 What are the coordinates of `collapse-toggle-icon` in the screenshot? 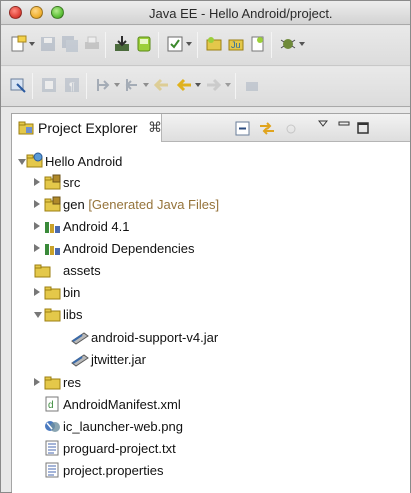 It's located at (38, 315).